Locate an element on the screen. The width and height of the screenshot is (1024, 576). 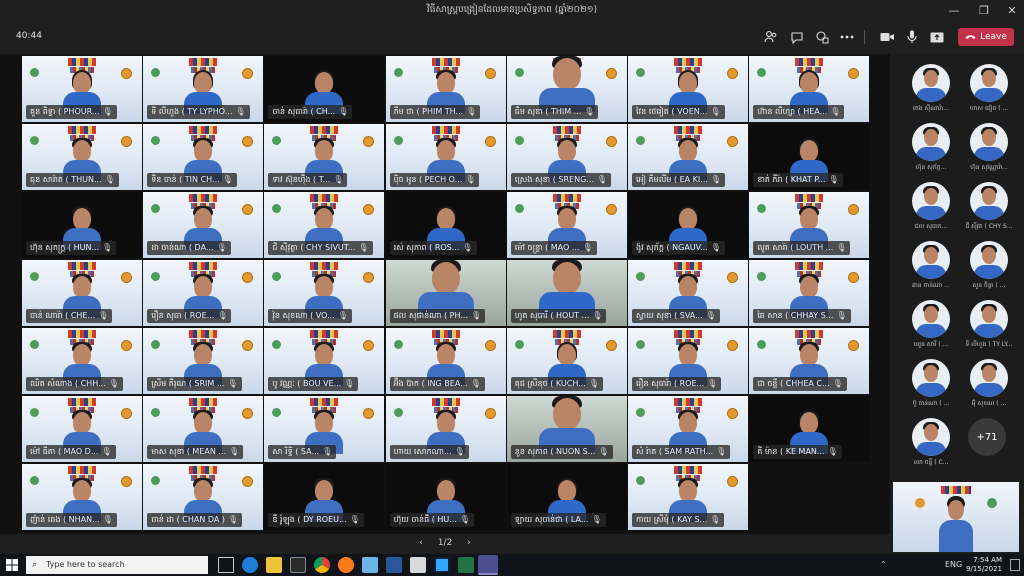
react-icon is located at coordinates (822, 37).